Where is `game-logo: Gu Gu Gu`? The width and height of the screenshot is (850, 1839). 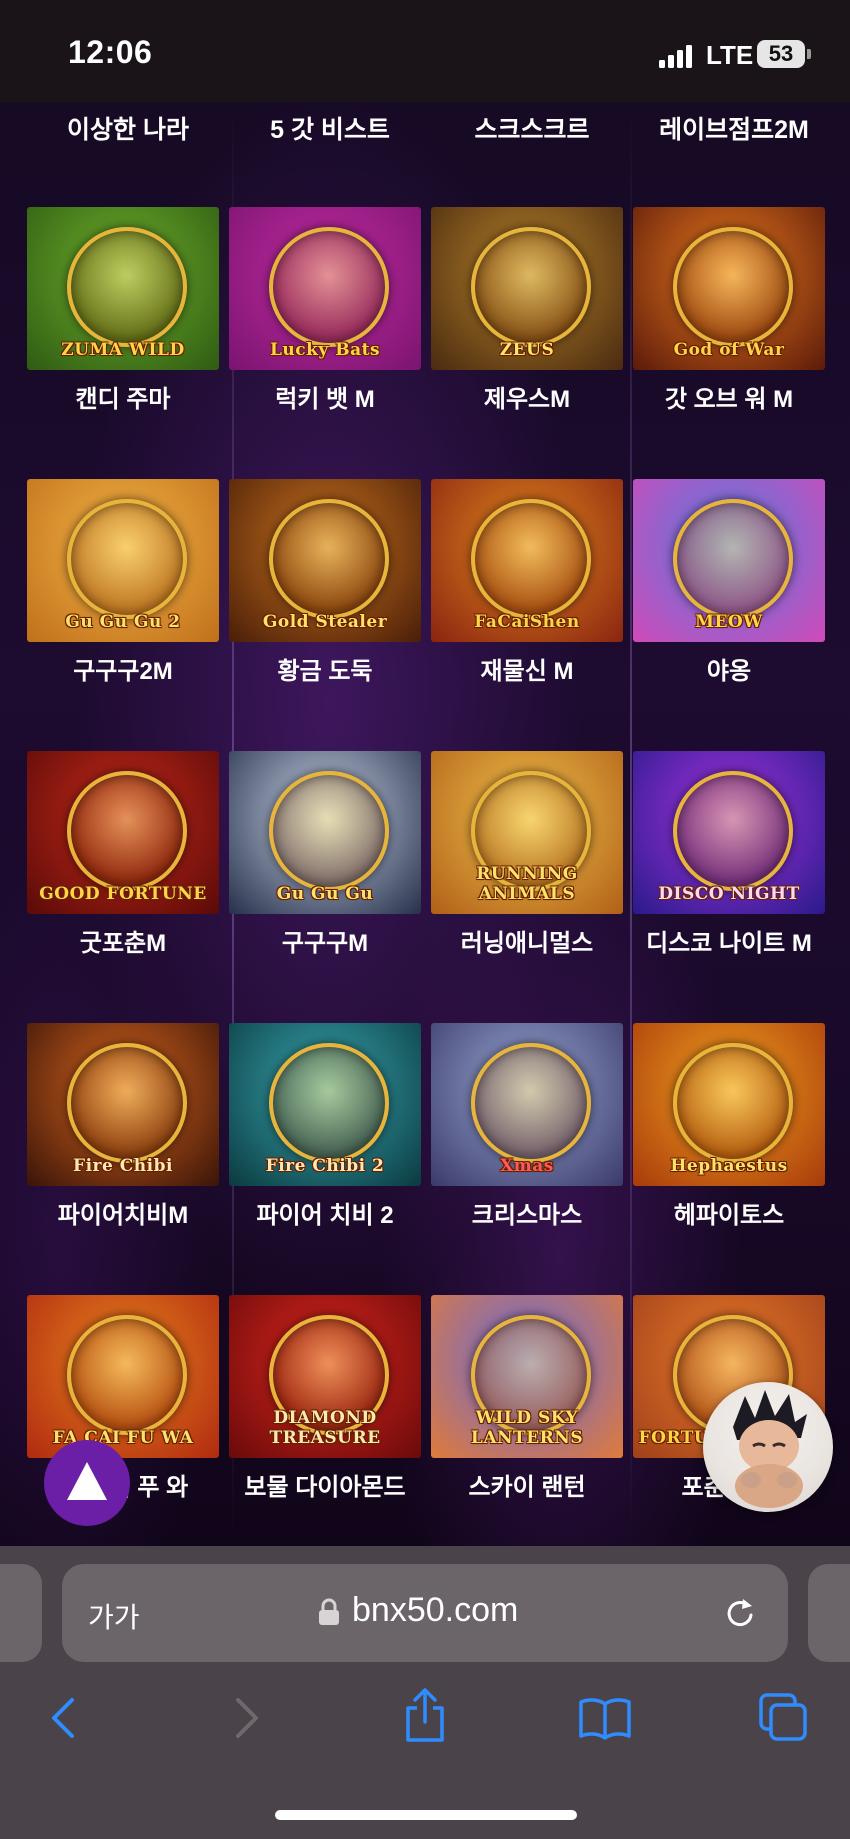 game-logo: Gu Gu Gu is located at coordinates (325, 894).